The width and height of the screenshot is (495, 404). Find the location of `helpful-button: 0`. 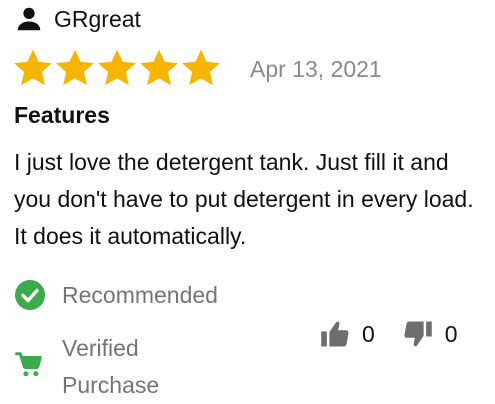

helpful-button: 0 is located at coordinates (347, 334).